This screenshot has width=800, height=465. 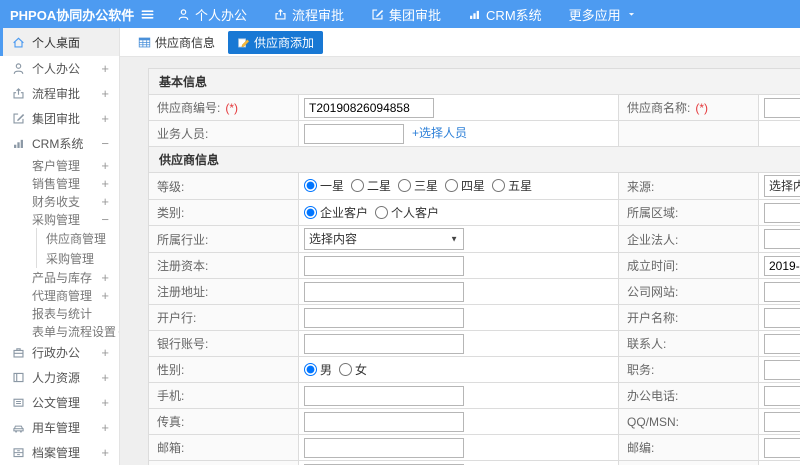 What do you see at coordinates (324, 185) in the screenshot?
I see `level-radio: 一星` at bounding box center [324, 185].